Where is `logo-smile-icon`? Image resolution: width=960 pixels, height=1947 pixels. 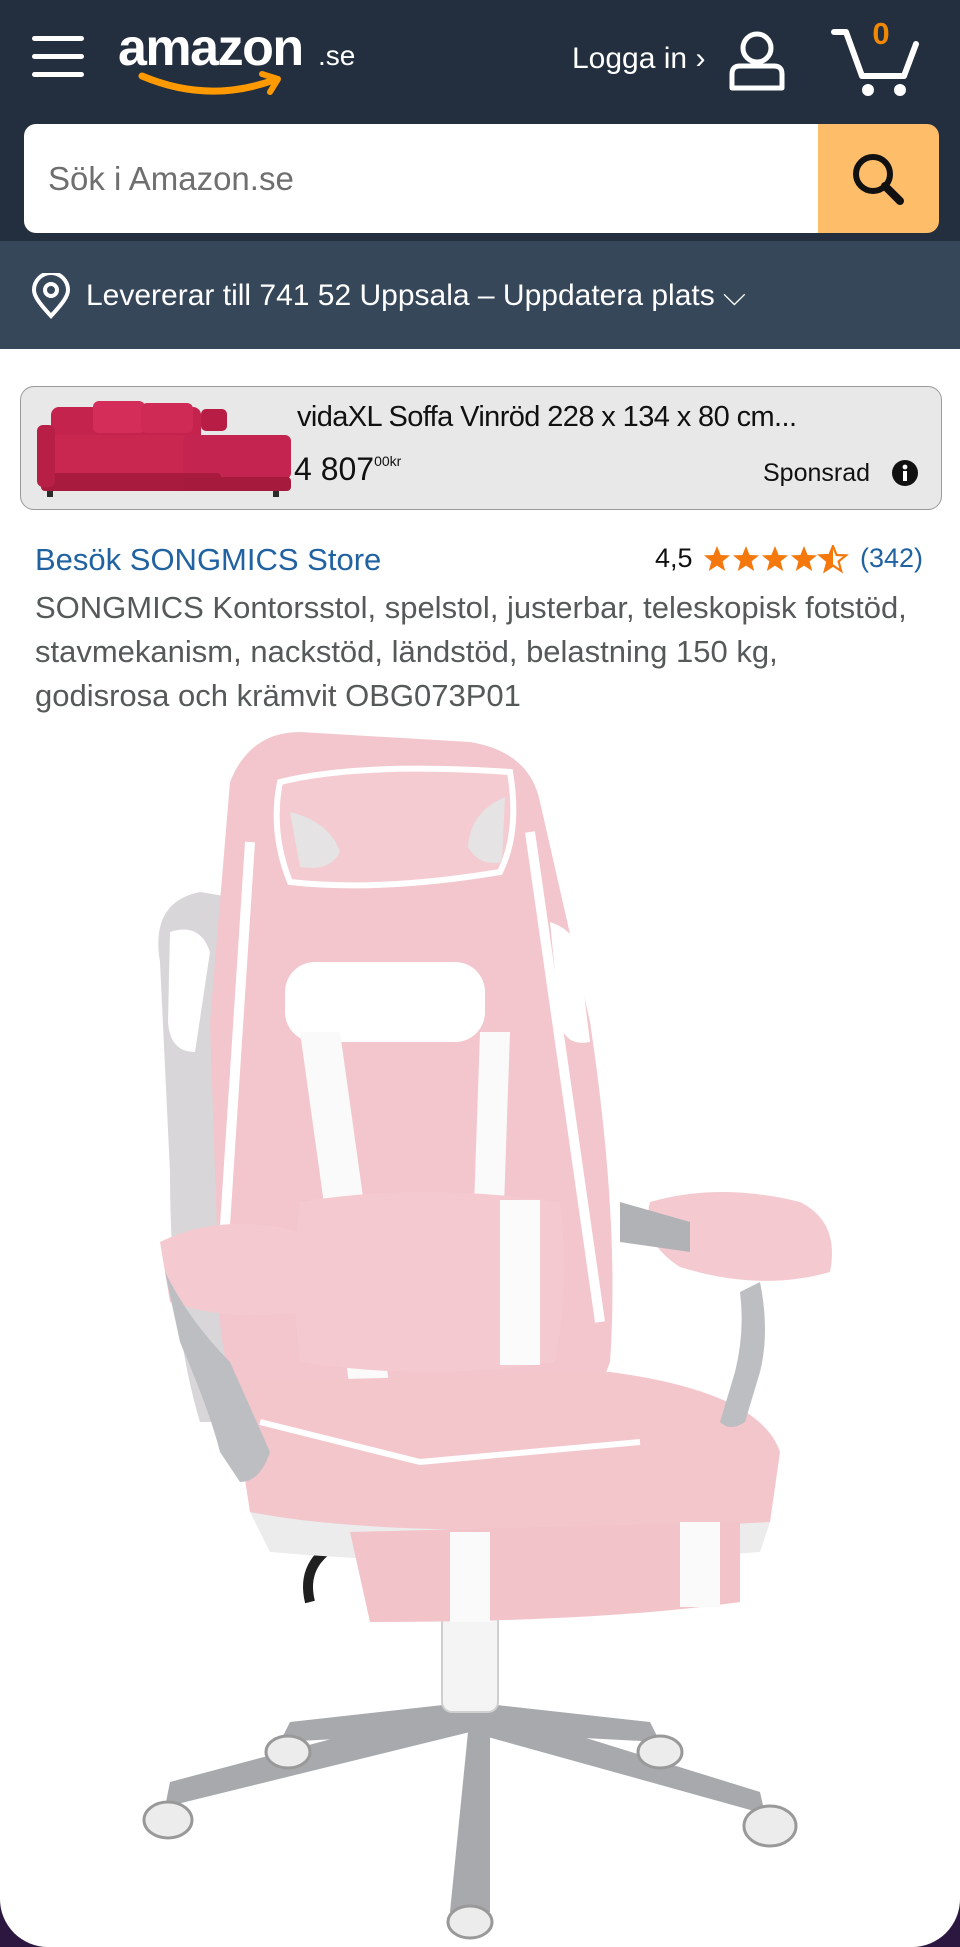
logo-smile-icon is located at coordinates (209, 83).